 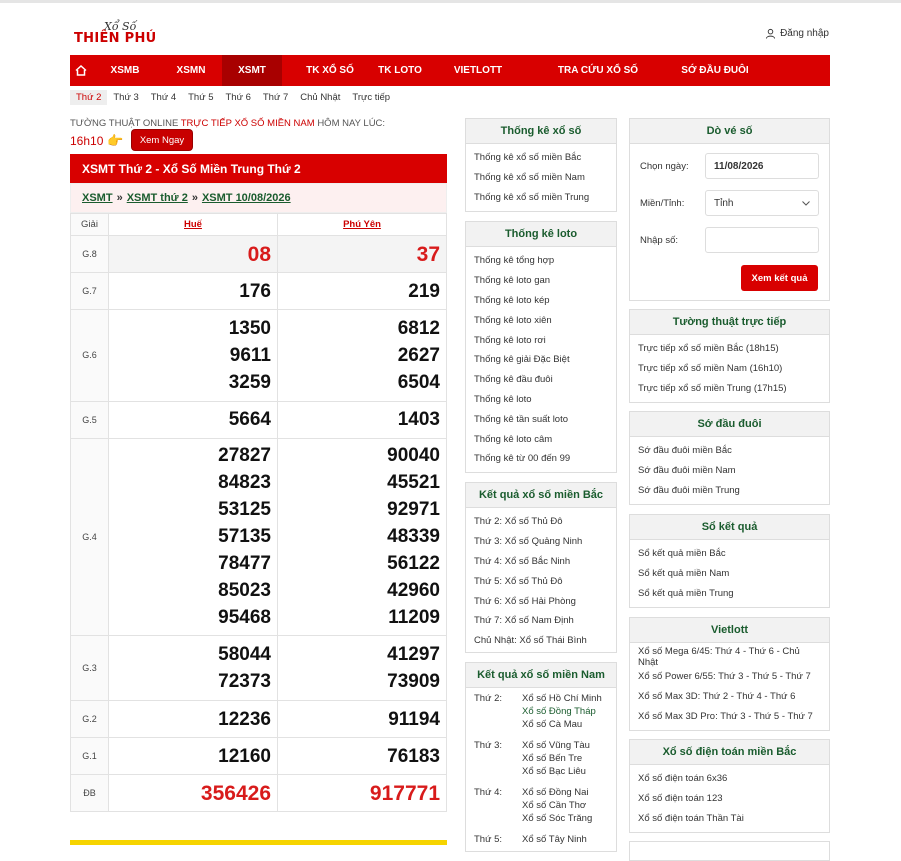 I want to click on province-link: Xổ số Bến Tre, so click(x=565, y=758).